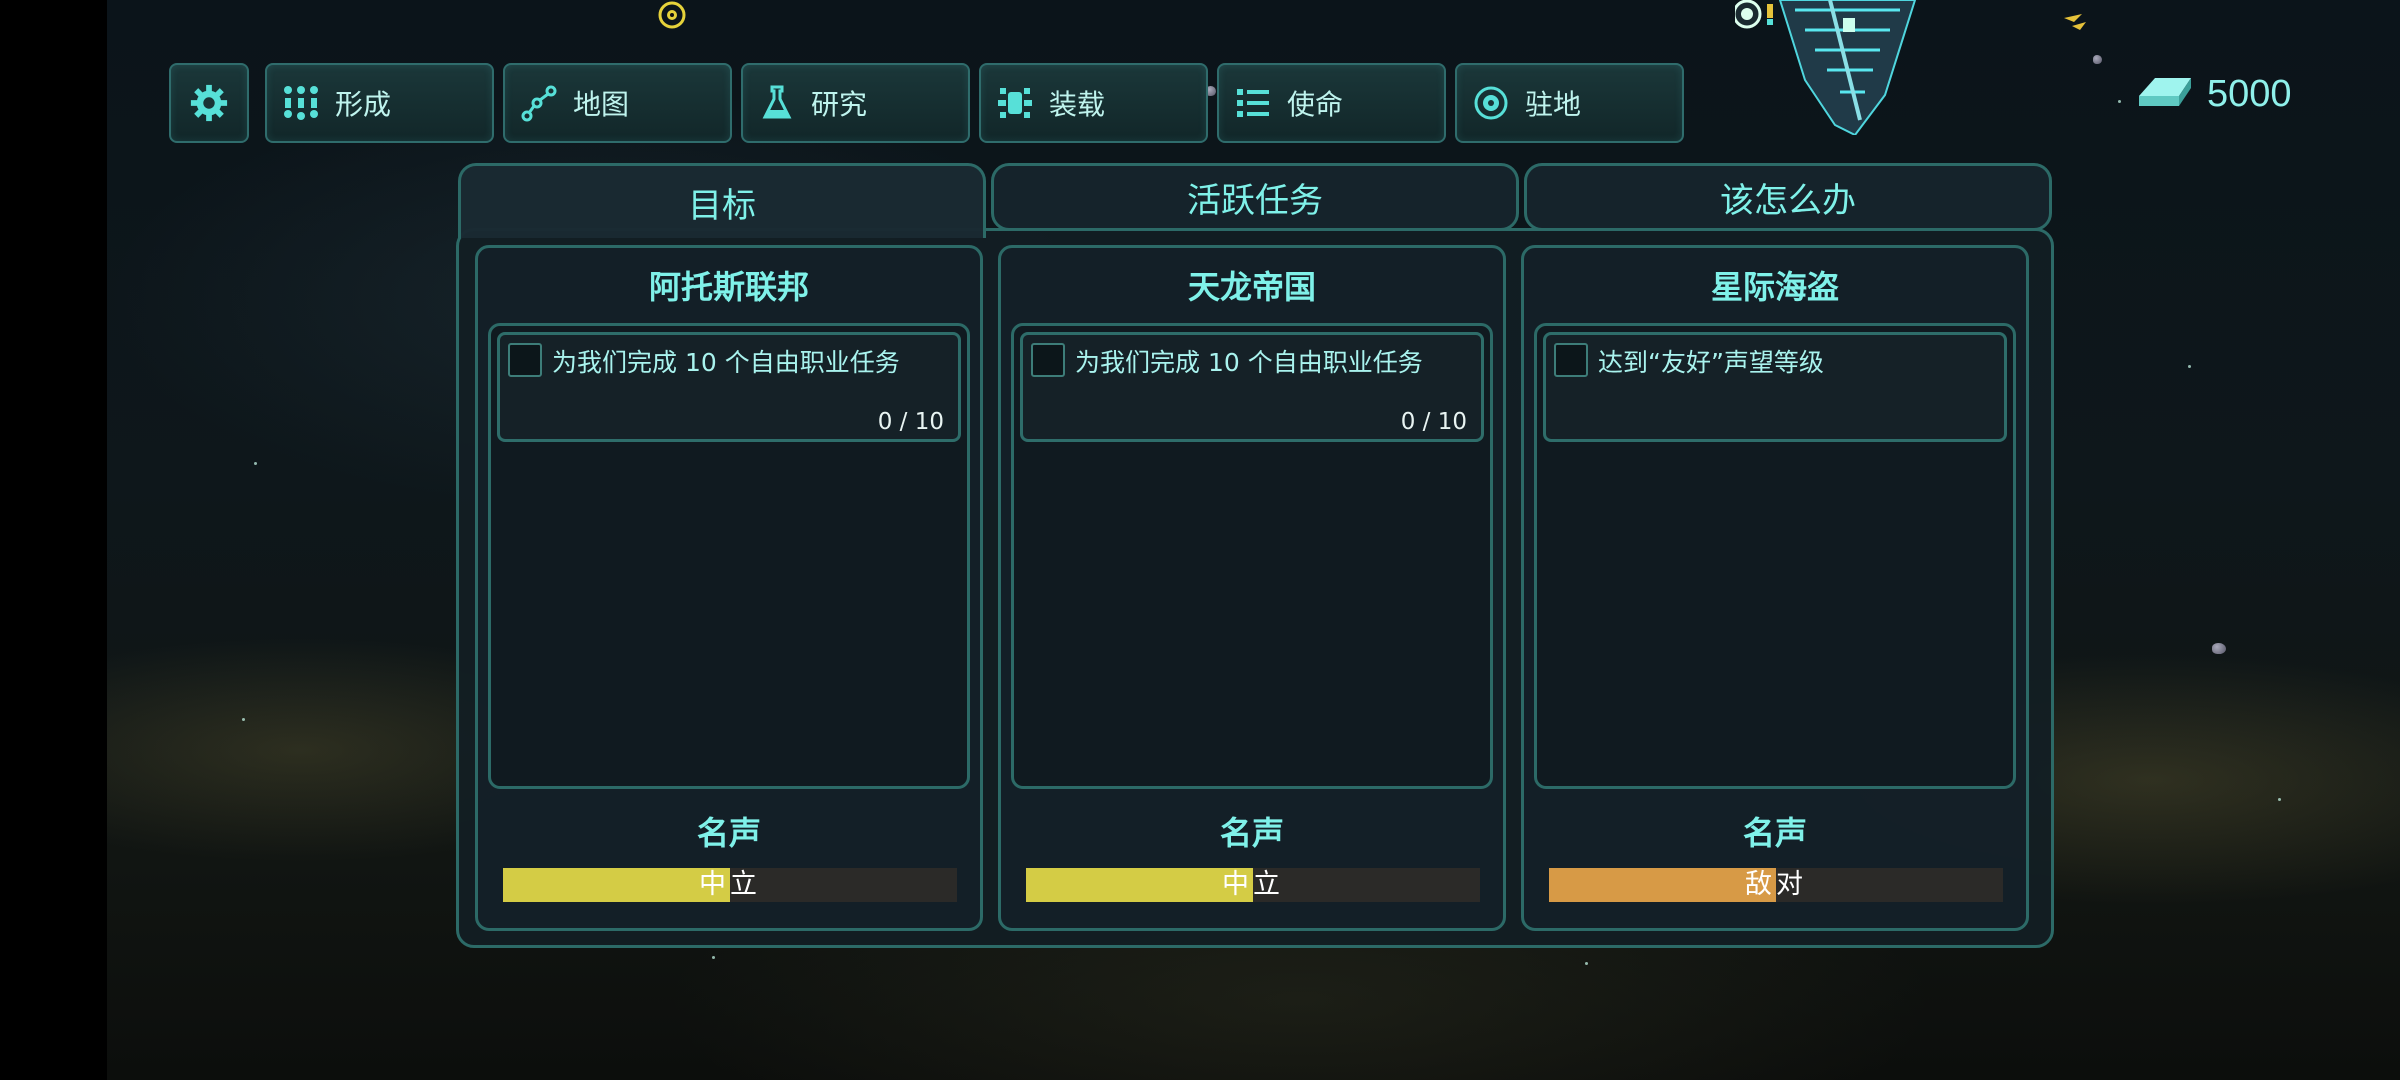 Image resolution: width=2400 pixels, height=1080 pixels. Describe the element at coordinates (1711, 362) in the screenshot. I see `task-text: 达到“友好”声望等级` at that location.